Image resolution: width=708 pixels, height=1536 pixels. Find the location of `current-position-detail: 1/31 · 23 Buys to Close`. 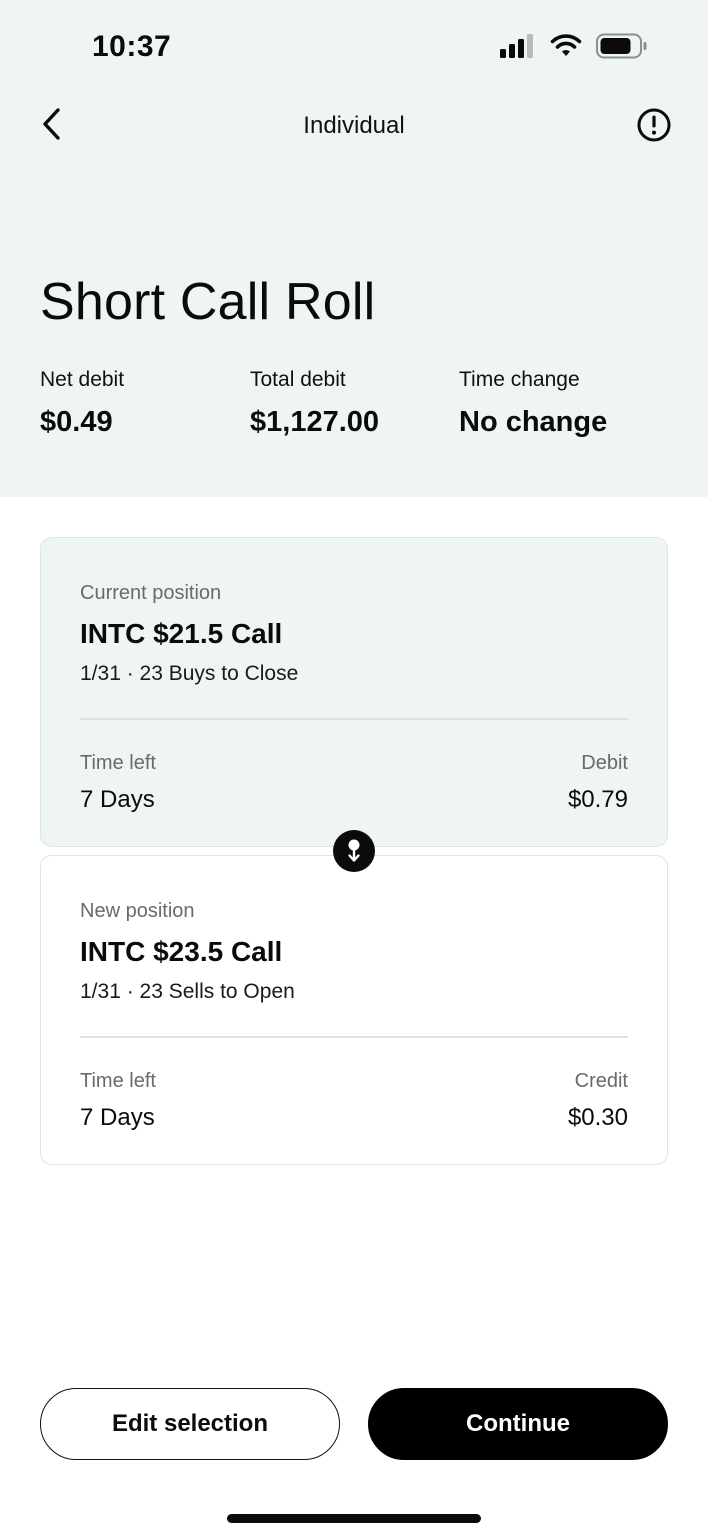

current-position-detail: 1/31 · 23 Buys to Close is located at coordinates (189, 673).